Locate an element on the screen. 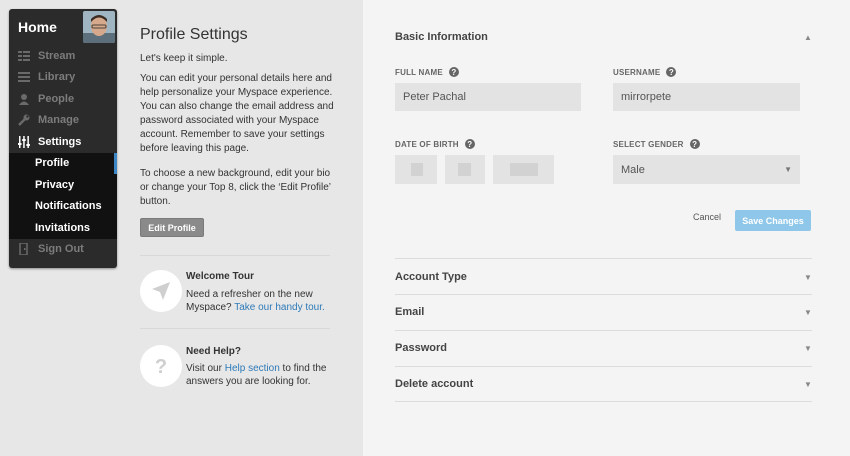 Image resolution: width=850 pixels, height=456 pixels. nav-sub-label: Invitations is located at coordinates (63, 227).